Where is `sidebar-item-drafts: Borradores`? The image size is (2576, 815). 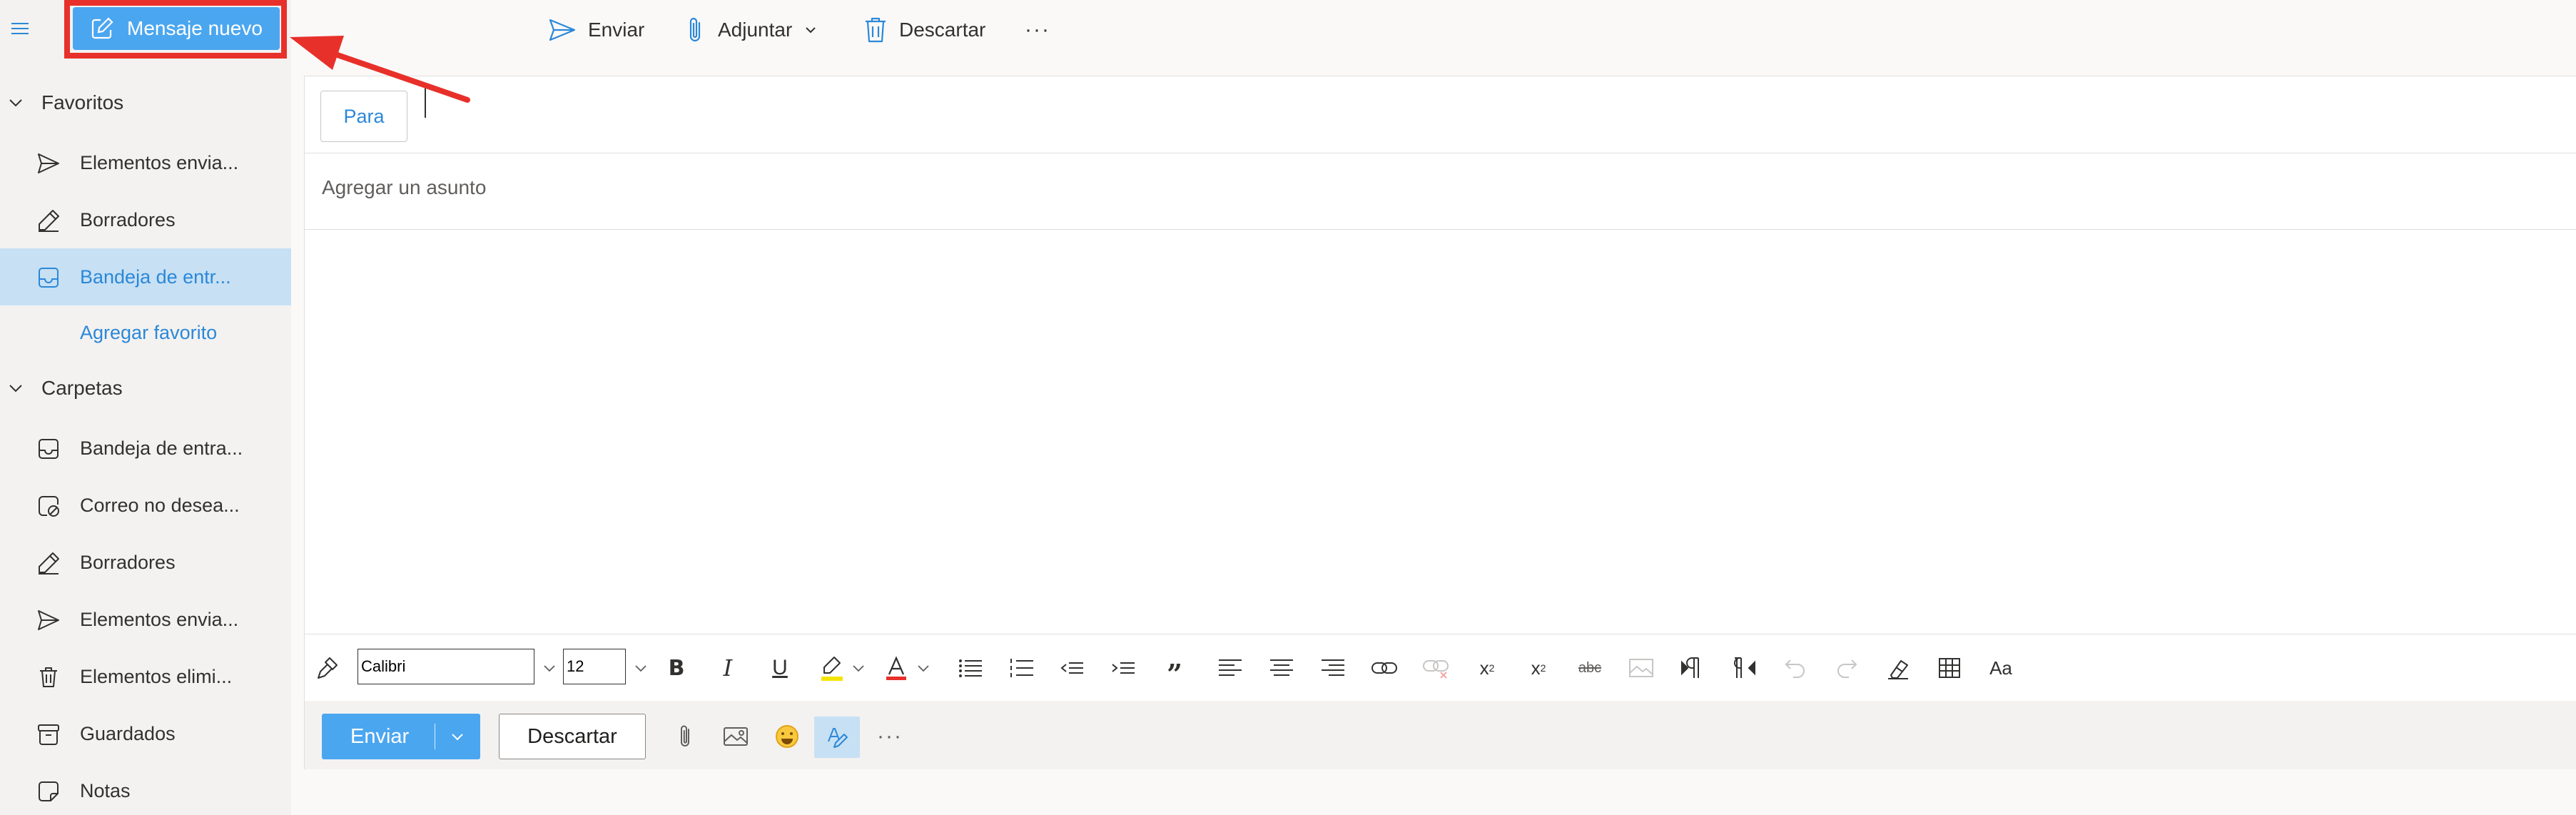 sidebar-item-drafts: Borradores is located at coordinates (145, 562).